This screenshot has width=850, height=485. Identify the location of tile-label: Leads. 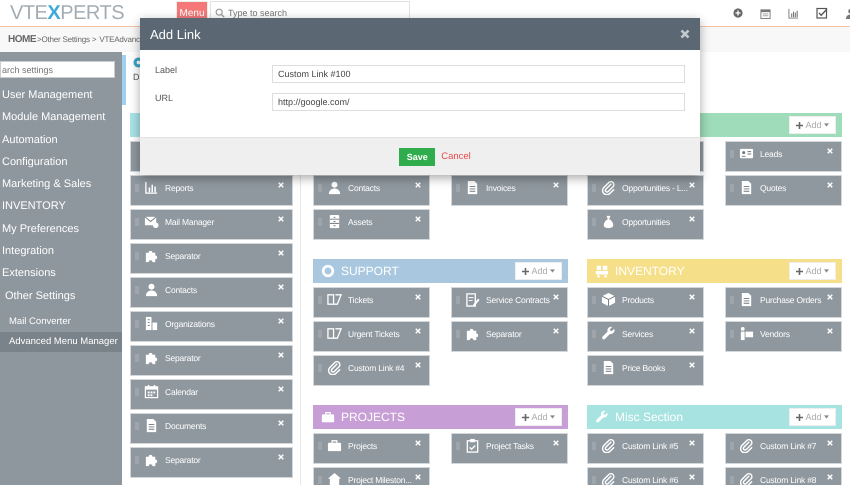
(771, 153).